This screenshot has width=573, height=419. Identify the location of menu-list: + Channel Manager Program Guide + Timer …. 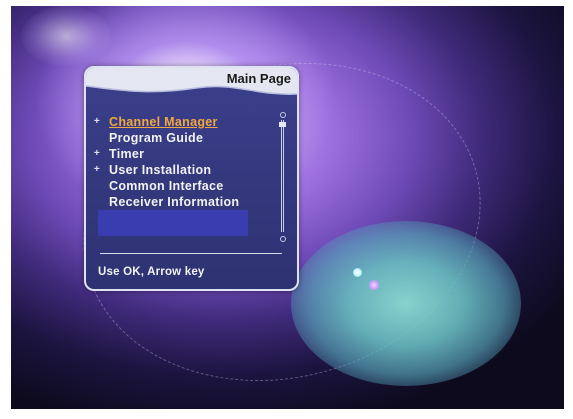
(186, 162).